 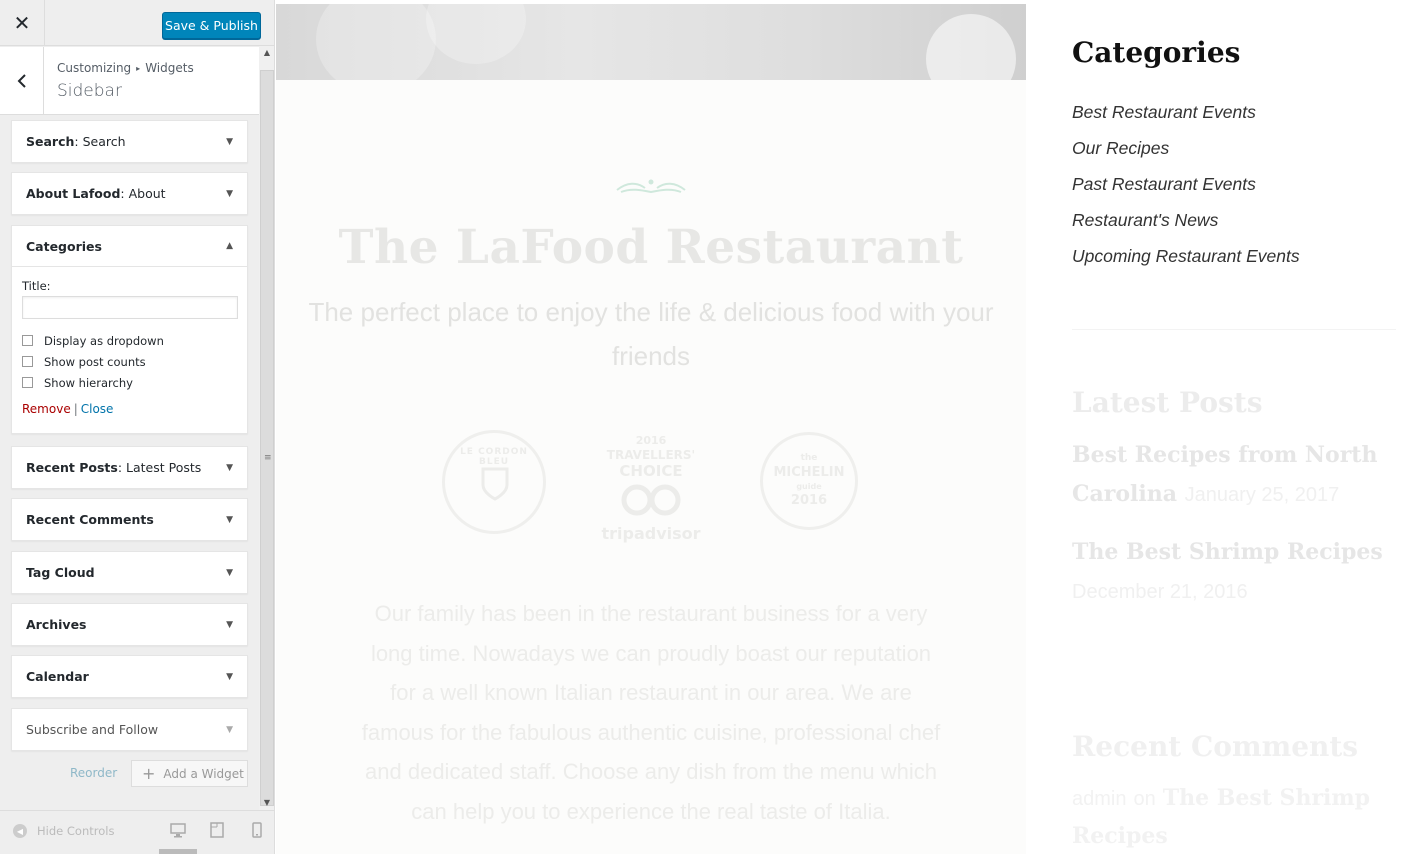 I want to click on widget-header: Calendar ▼, so click(x=129, y=676).